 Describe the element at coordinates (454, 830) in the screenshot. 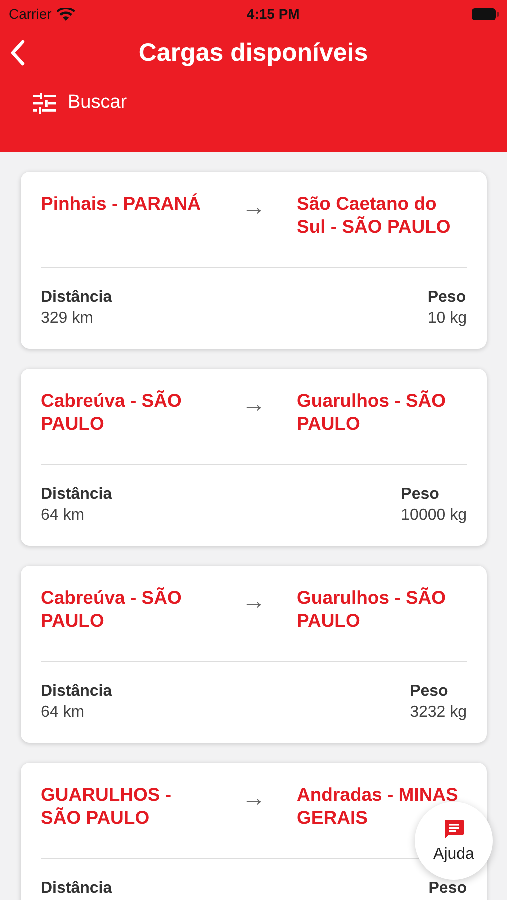

I see `chat-icon` at that location.